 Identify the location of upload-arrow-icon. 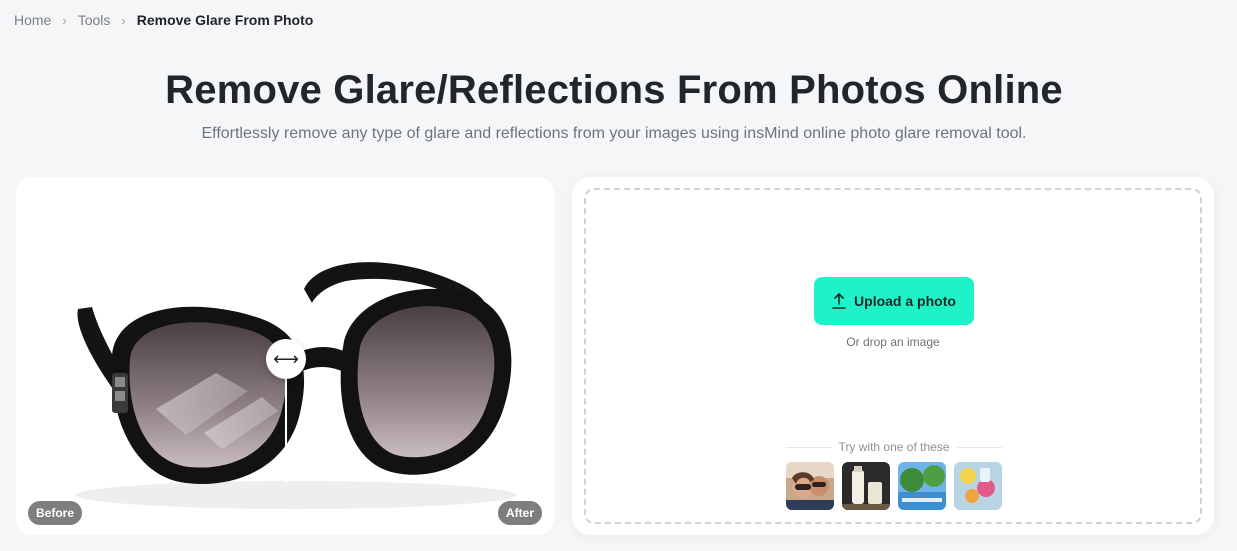
(839, 301).